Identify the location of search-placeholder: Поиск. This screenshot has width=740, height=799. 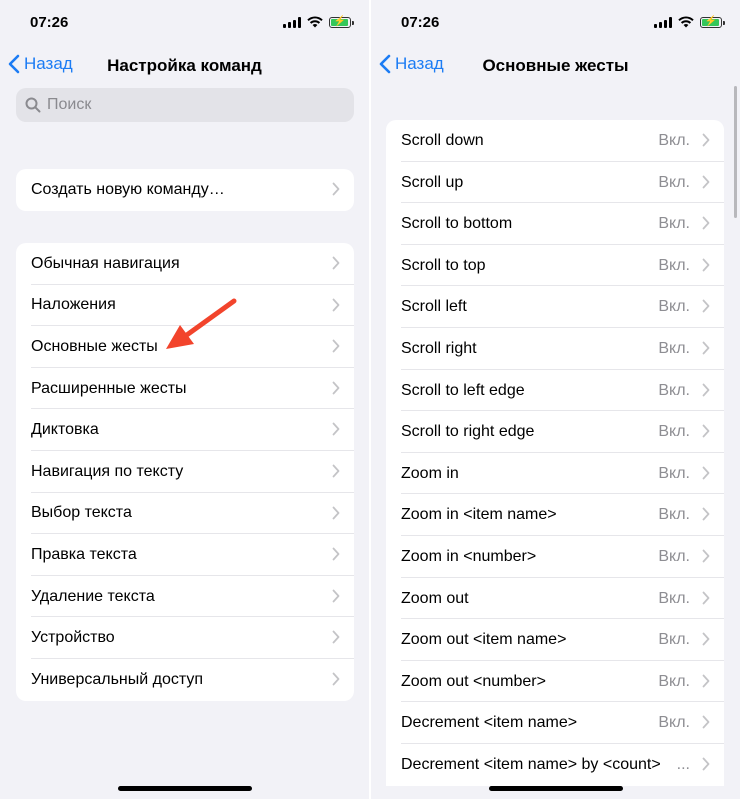
(69, 104).